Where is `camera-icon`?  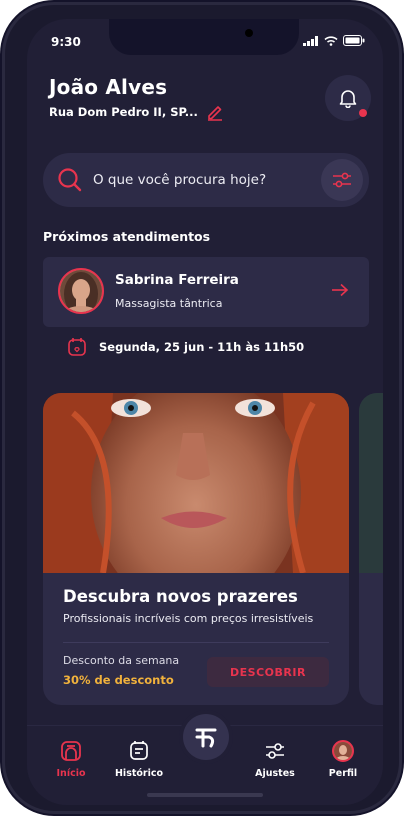 camera-icon is located at coordinates (249, 33).